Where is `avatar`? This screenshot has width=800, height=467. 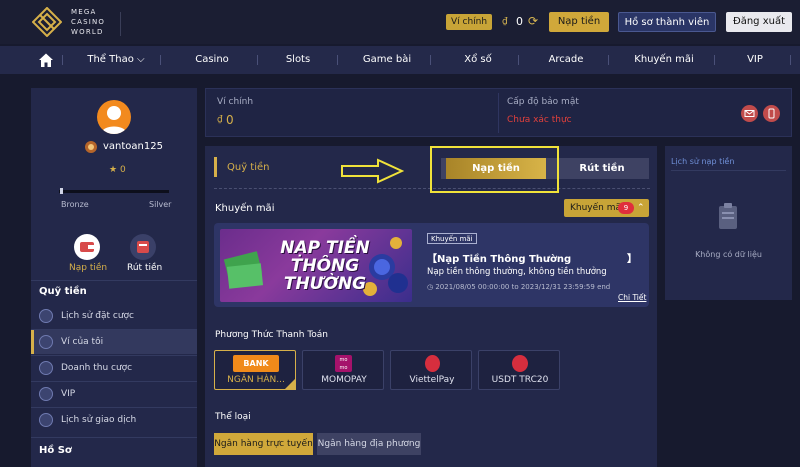 avatar is located at coordinates (114, 117).